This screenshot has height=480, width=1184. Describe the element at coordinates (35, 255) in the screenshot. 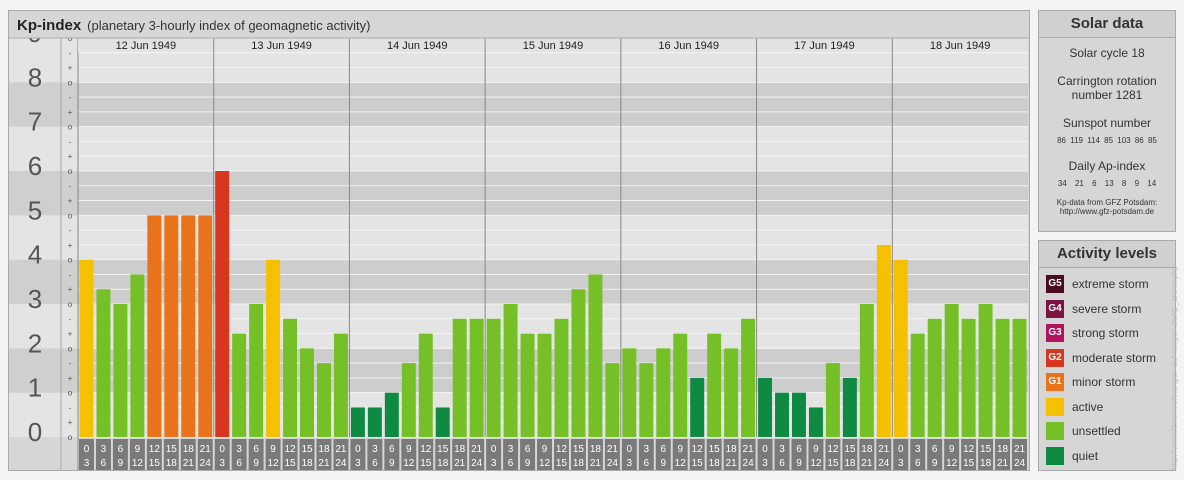

I see `y-tick-label: 4` at that location.